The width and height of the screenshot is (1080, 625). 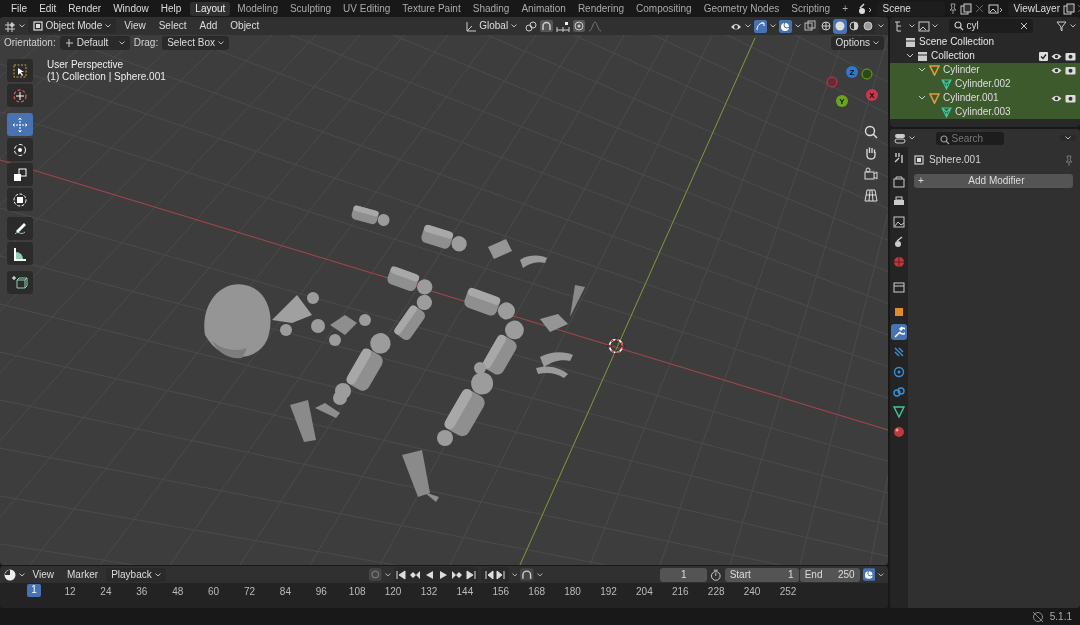 What do you see at coordinates (34, 590) in the screenshot?
I see `playhead: 1` at bounding box center [34, 590].